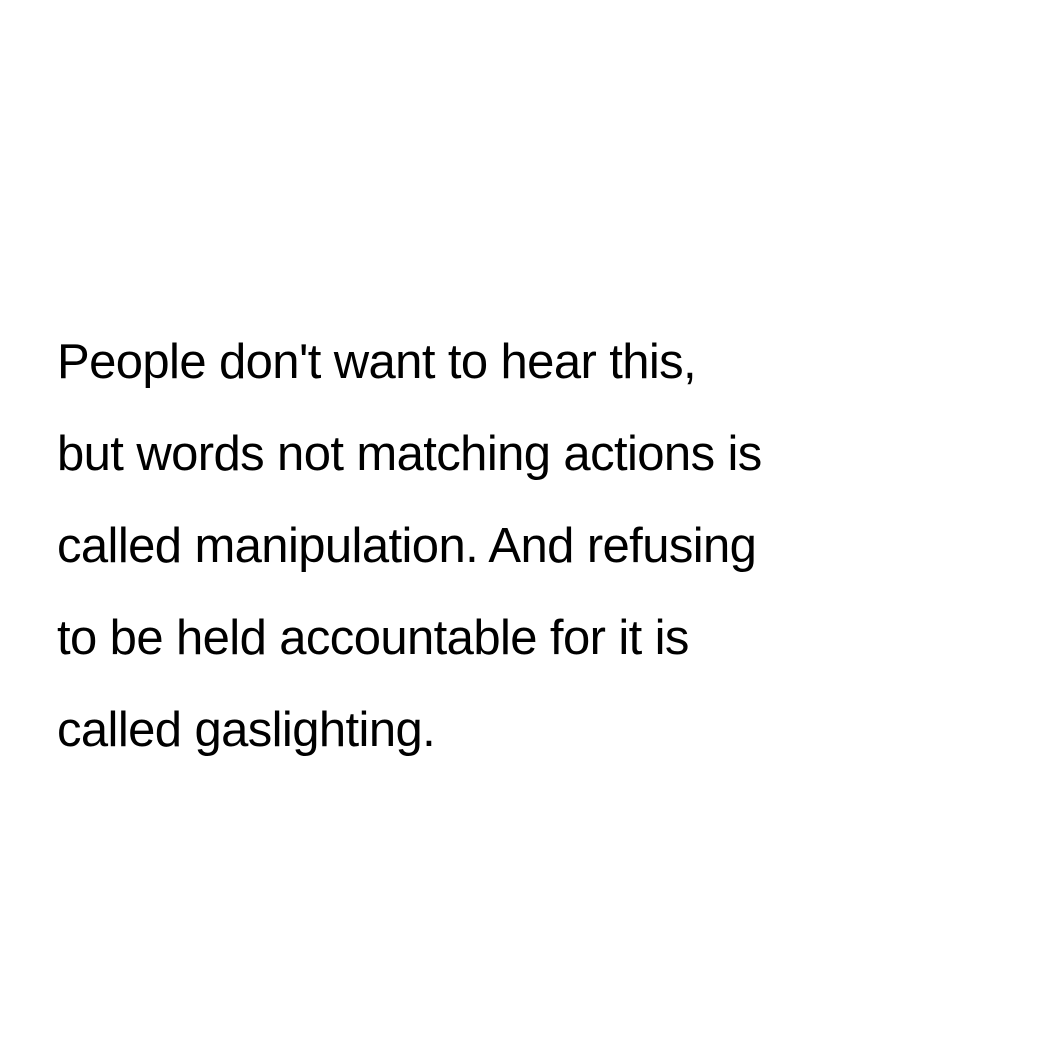 This screenshot has width=1061, height=1061. I want to click on quote-line-2: but words not matching actions is, so click(409, 454).